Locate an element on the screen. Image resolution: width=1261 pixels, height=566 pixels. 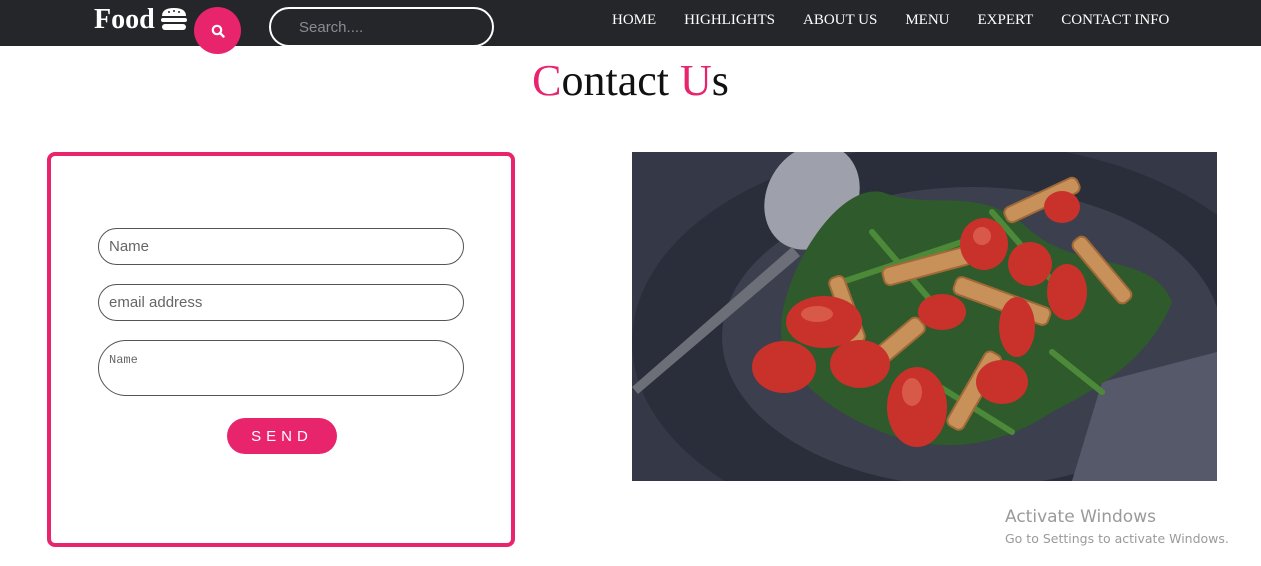
watermark-subtitle: Go to Settings to activate Windows. is located at coordinates (1117, 538).